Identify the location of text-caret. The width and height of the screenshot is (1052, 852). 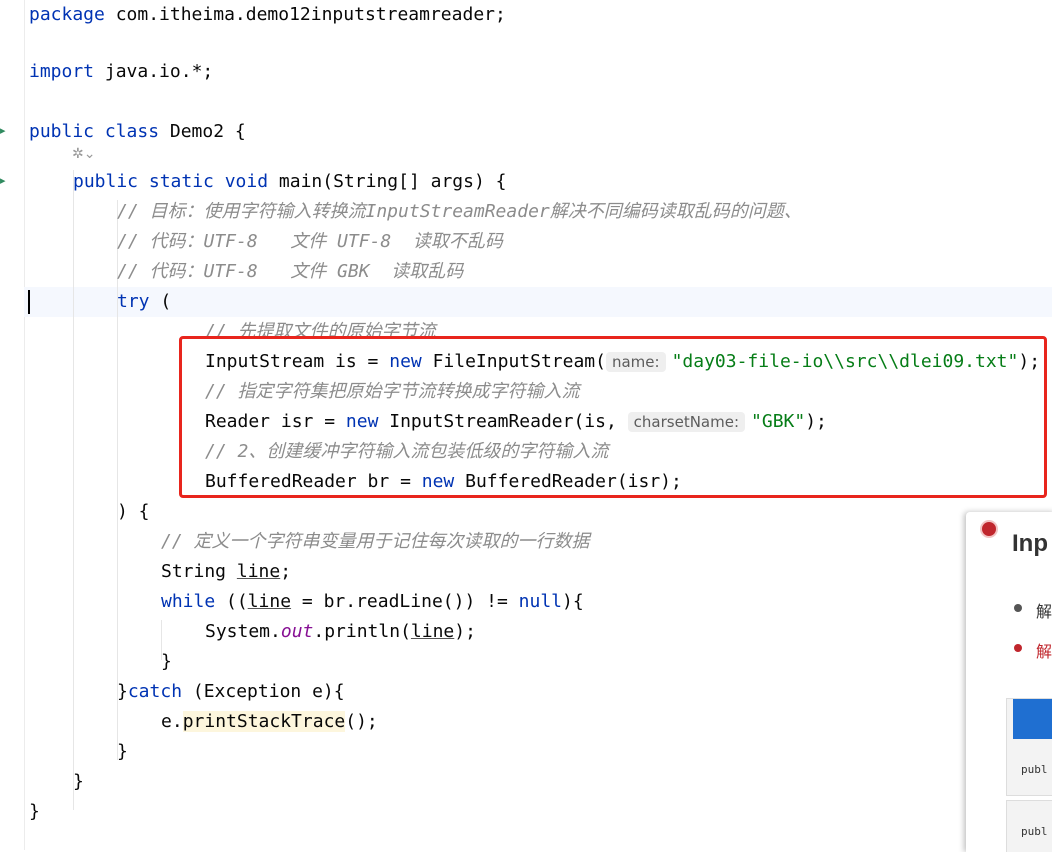
(29, 302).